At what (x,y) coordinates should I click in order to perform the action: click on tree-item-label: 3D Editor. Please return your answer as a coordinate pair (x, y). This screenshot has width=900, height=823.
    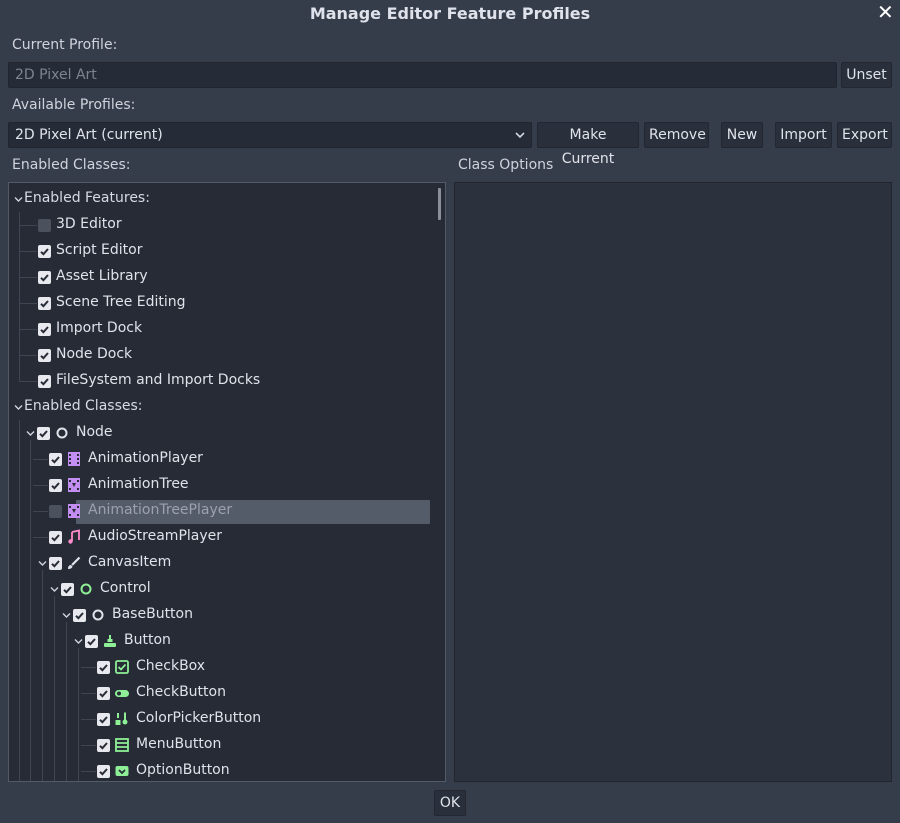
    Looking at the image, I should click on (89, 224).